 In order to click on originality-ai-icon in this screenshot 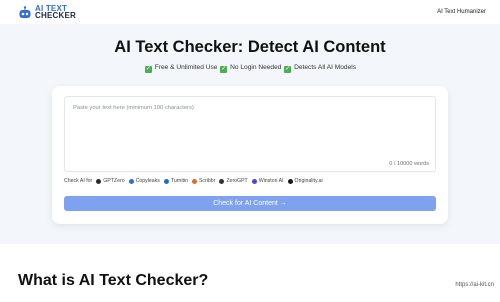, I will do `click(290, 181)`.